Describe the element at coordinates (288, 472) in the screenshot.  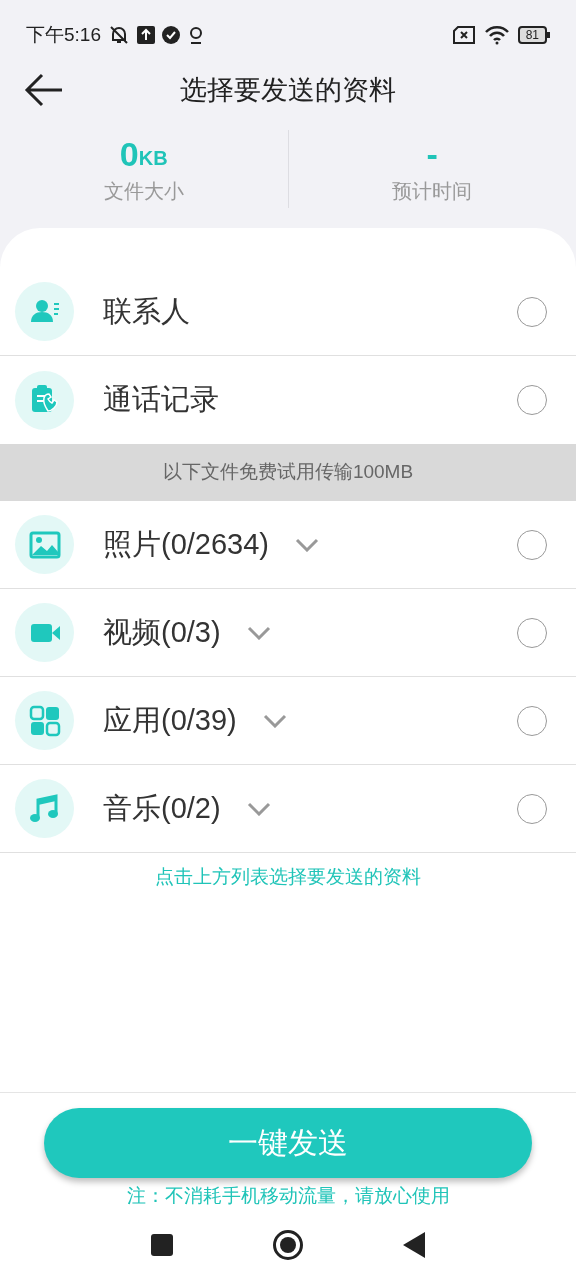
I see `info-banner: 以下文件免费试用传输100MB` at that location.